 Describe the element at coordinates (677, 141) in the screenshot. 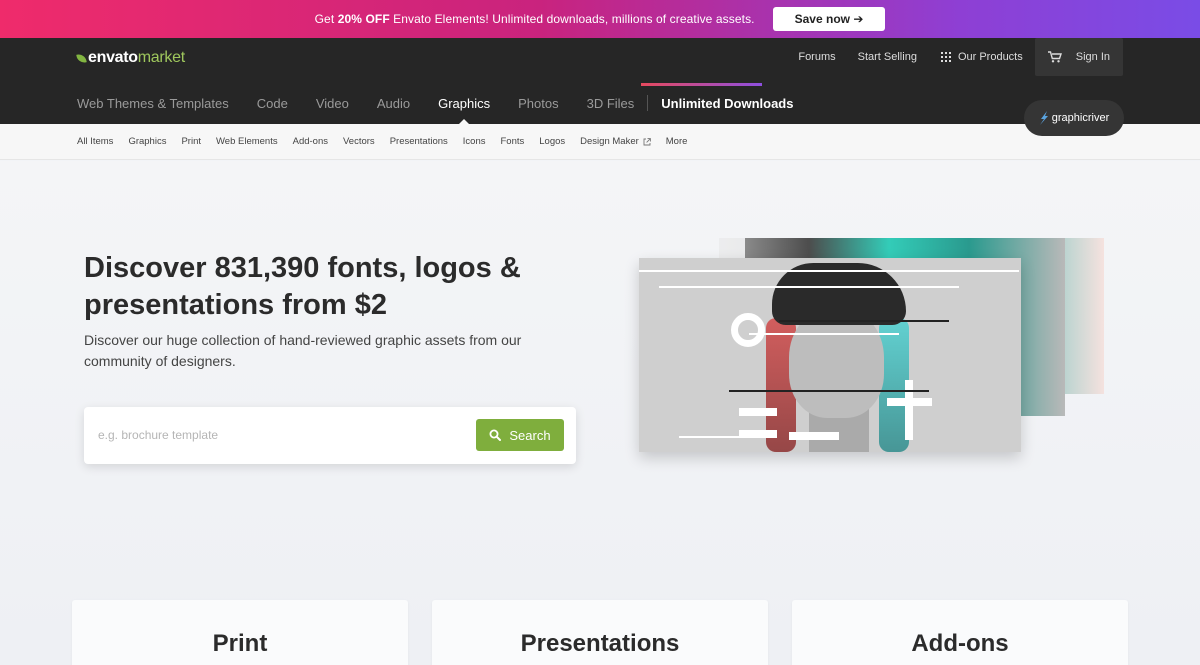

I see `subnav-more: More` at that location.